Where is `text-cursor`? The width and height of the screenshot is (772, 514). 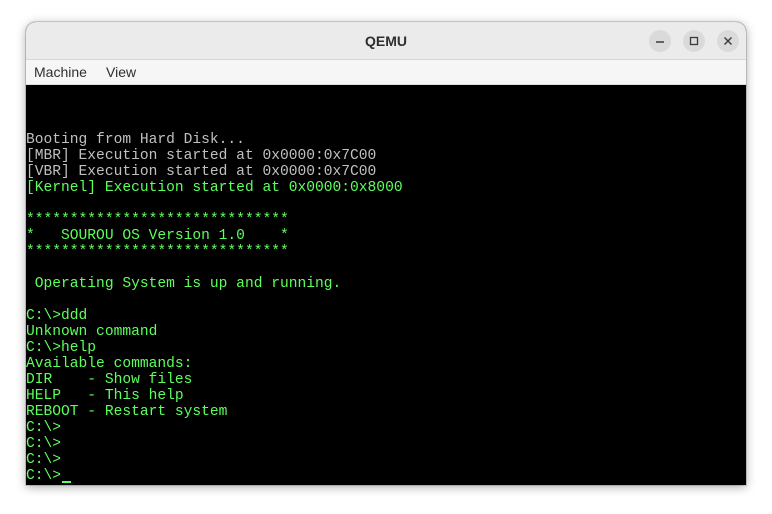 text-cursor is located at coordinates (67, 482).